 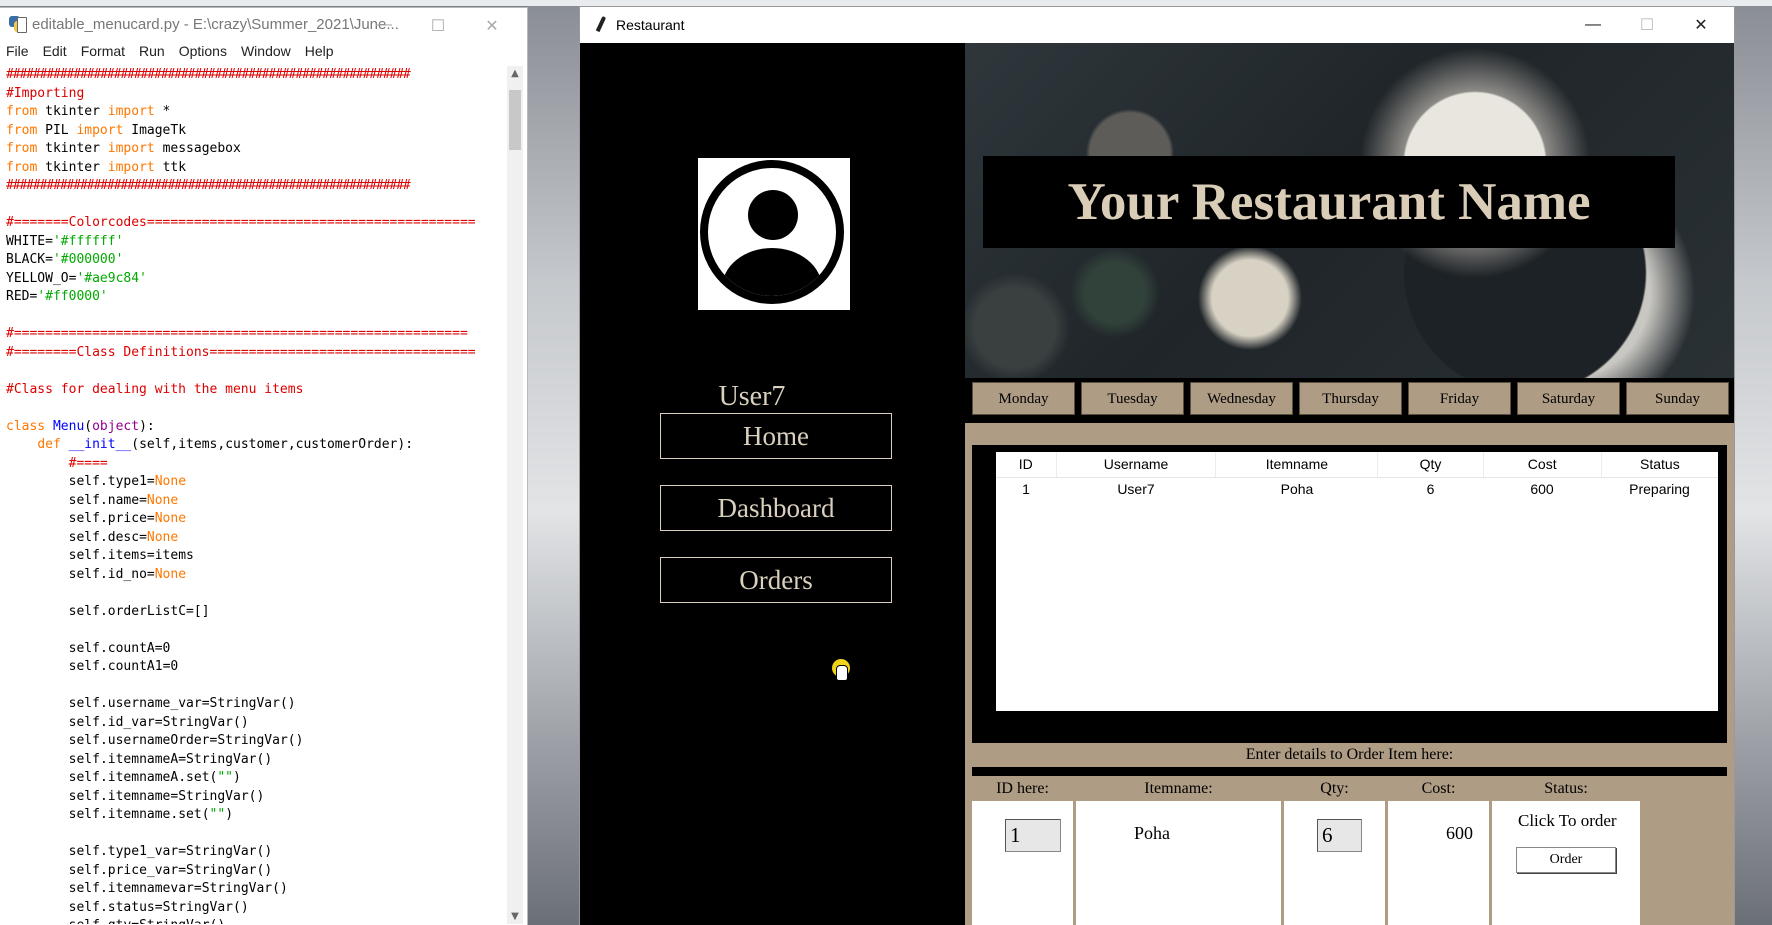 What do you see at coordinates (776, 580) in the screenshot?
I see `orders-button: Orders` at bounding box center [776, 580].